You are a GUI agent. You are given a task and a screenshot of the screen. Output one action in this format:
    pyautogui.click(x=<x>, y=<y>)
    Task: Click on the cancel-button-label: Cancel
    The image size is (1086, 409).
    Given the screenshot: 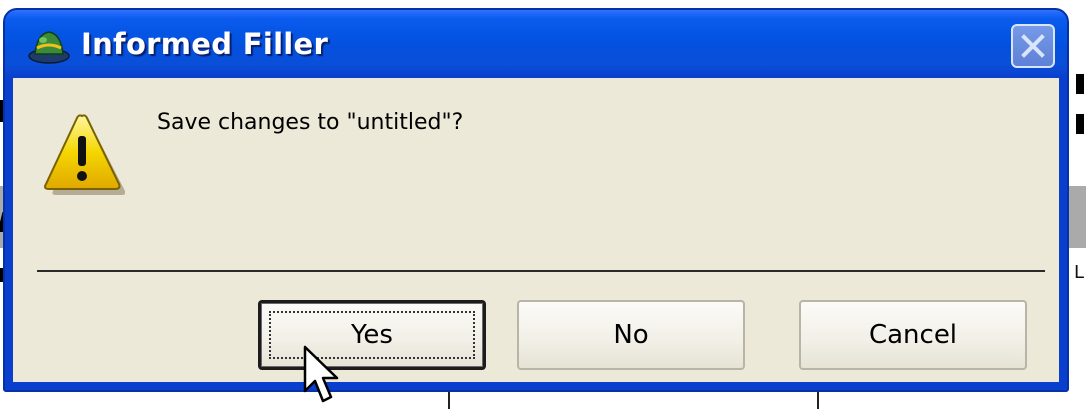 What is the action you would take?
    pyautogui.click(x=913, y=335)
    